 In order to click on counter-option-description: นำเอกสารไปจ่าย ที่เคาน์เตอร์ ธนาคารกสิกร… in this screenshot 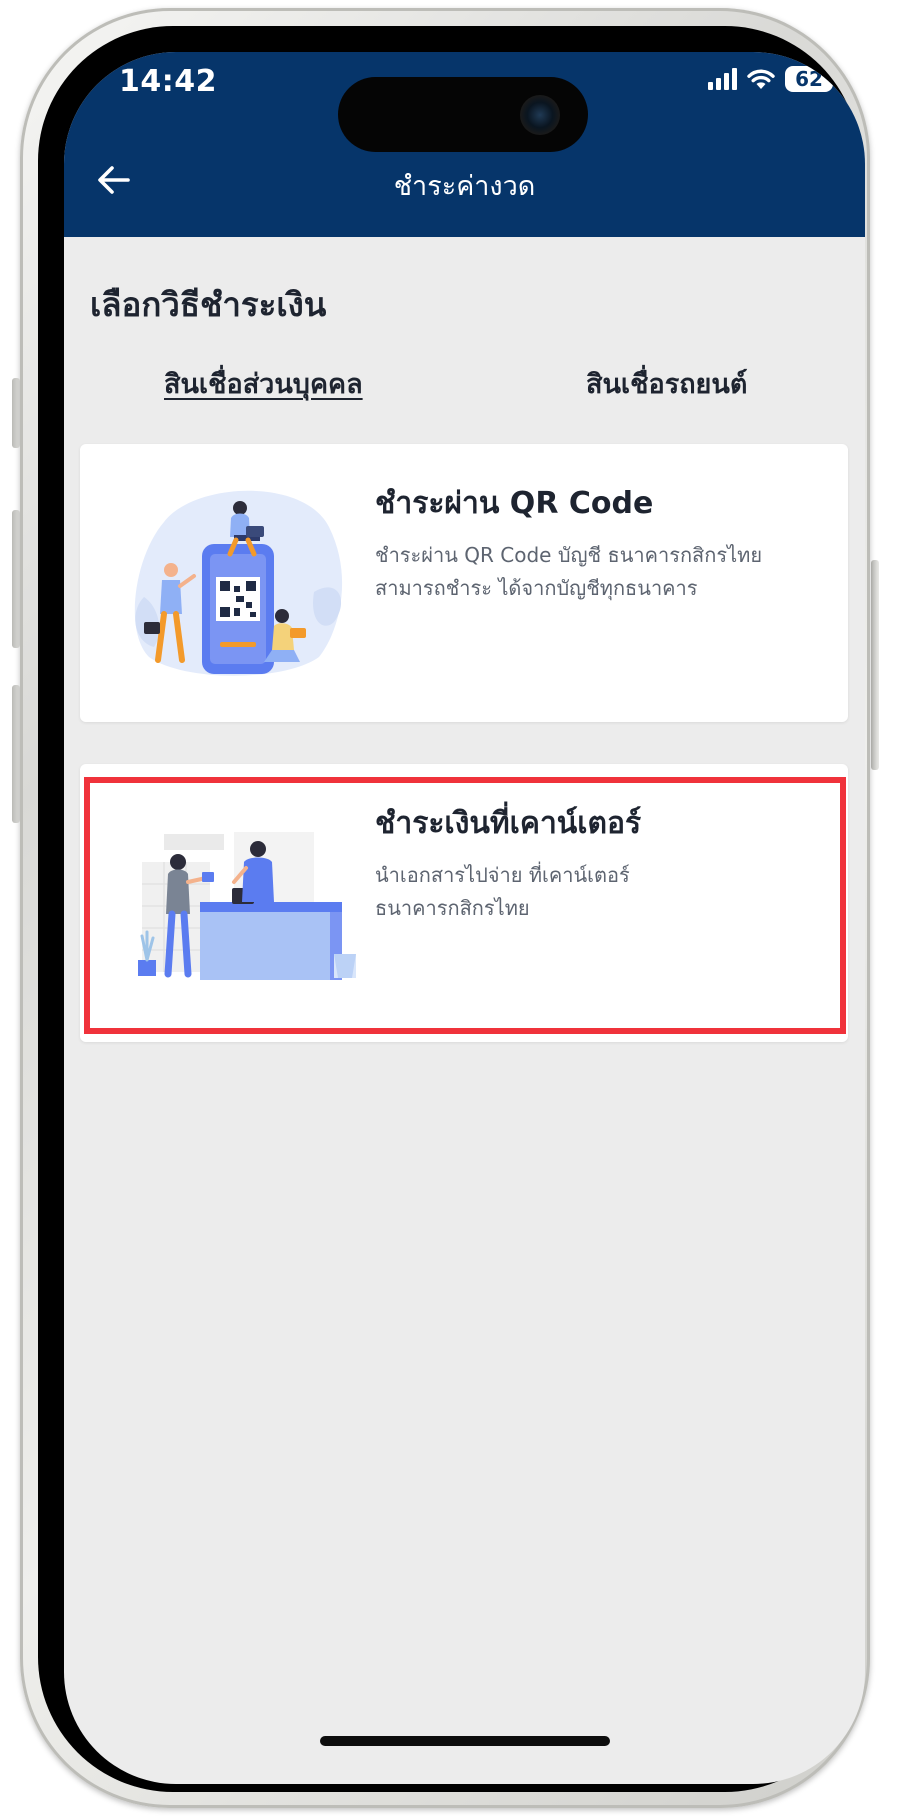, I will do `click(502, 891)`.